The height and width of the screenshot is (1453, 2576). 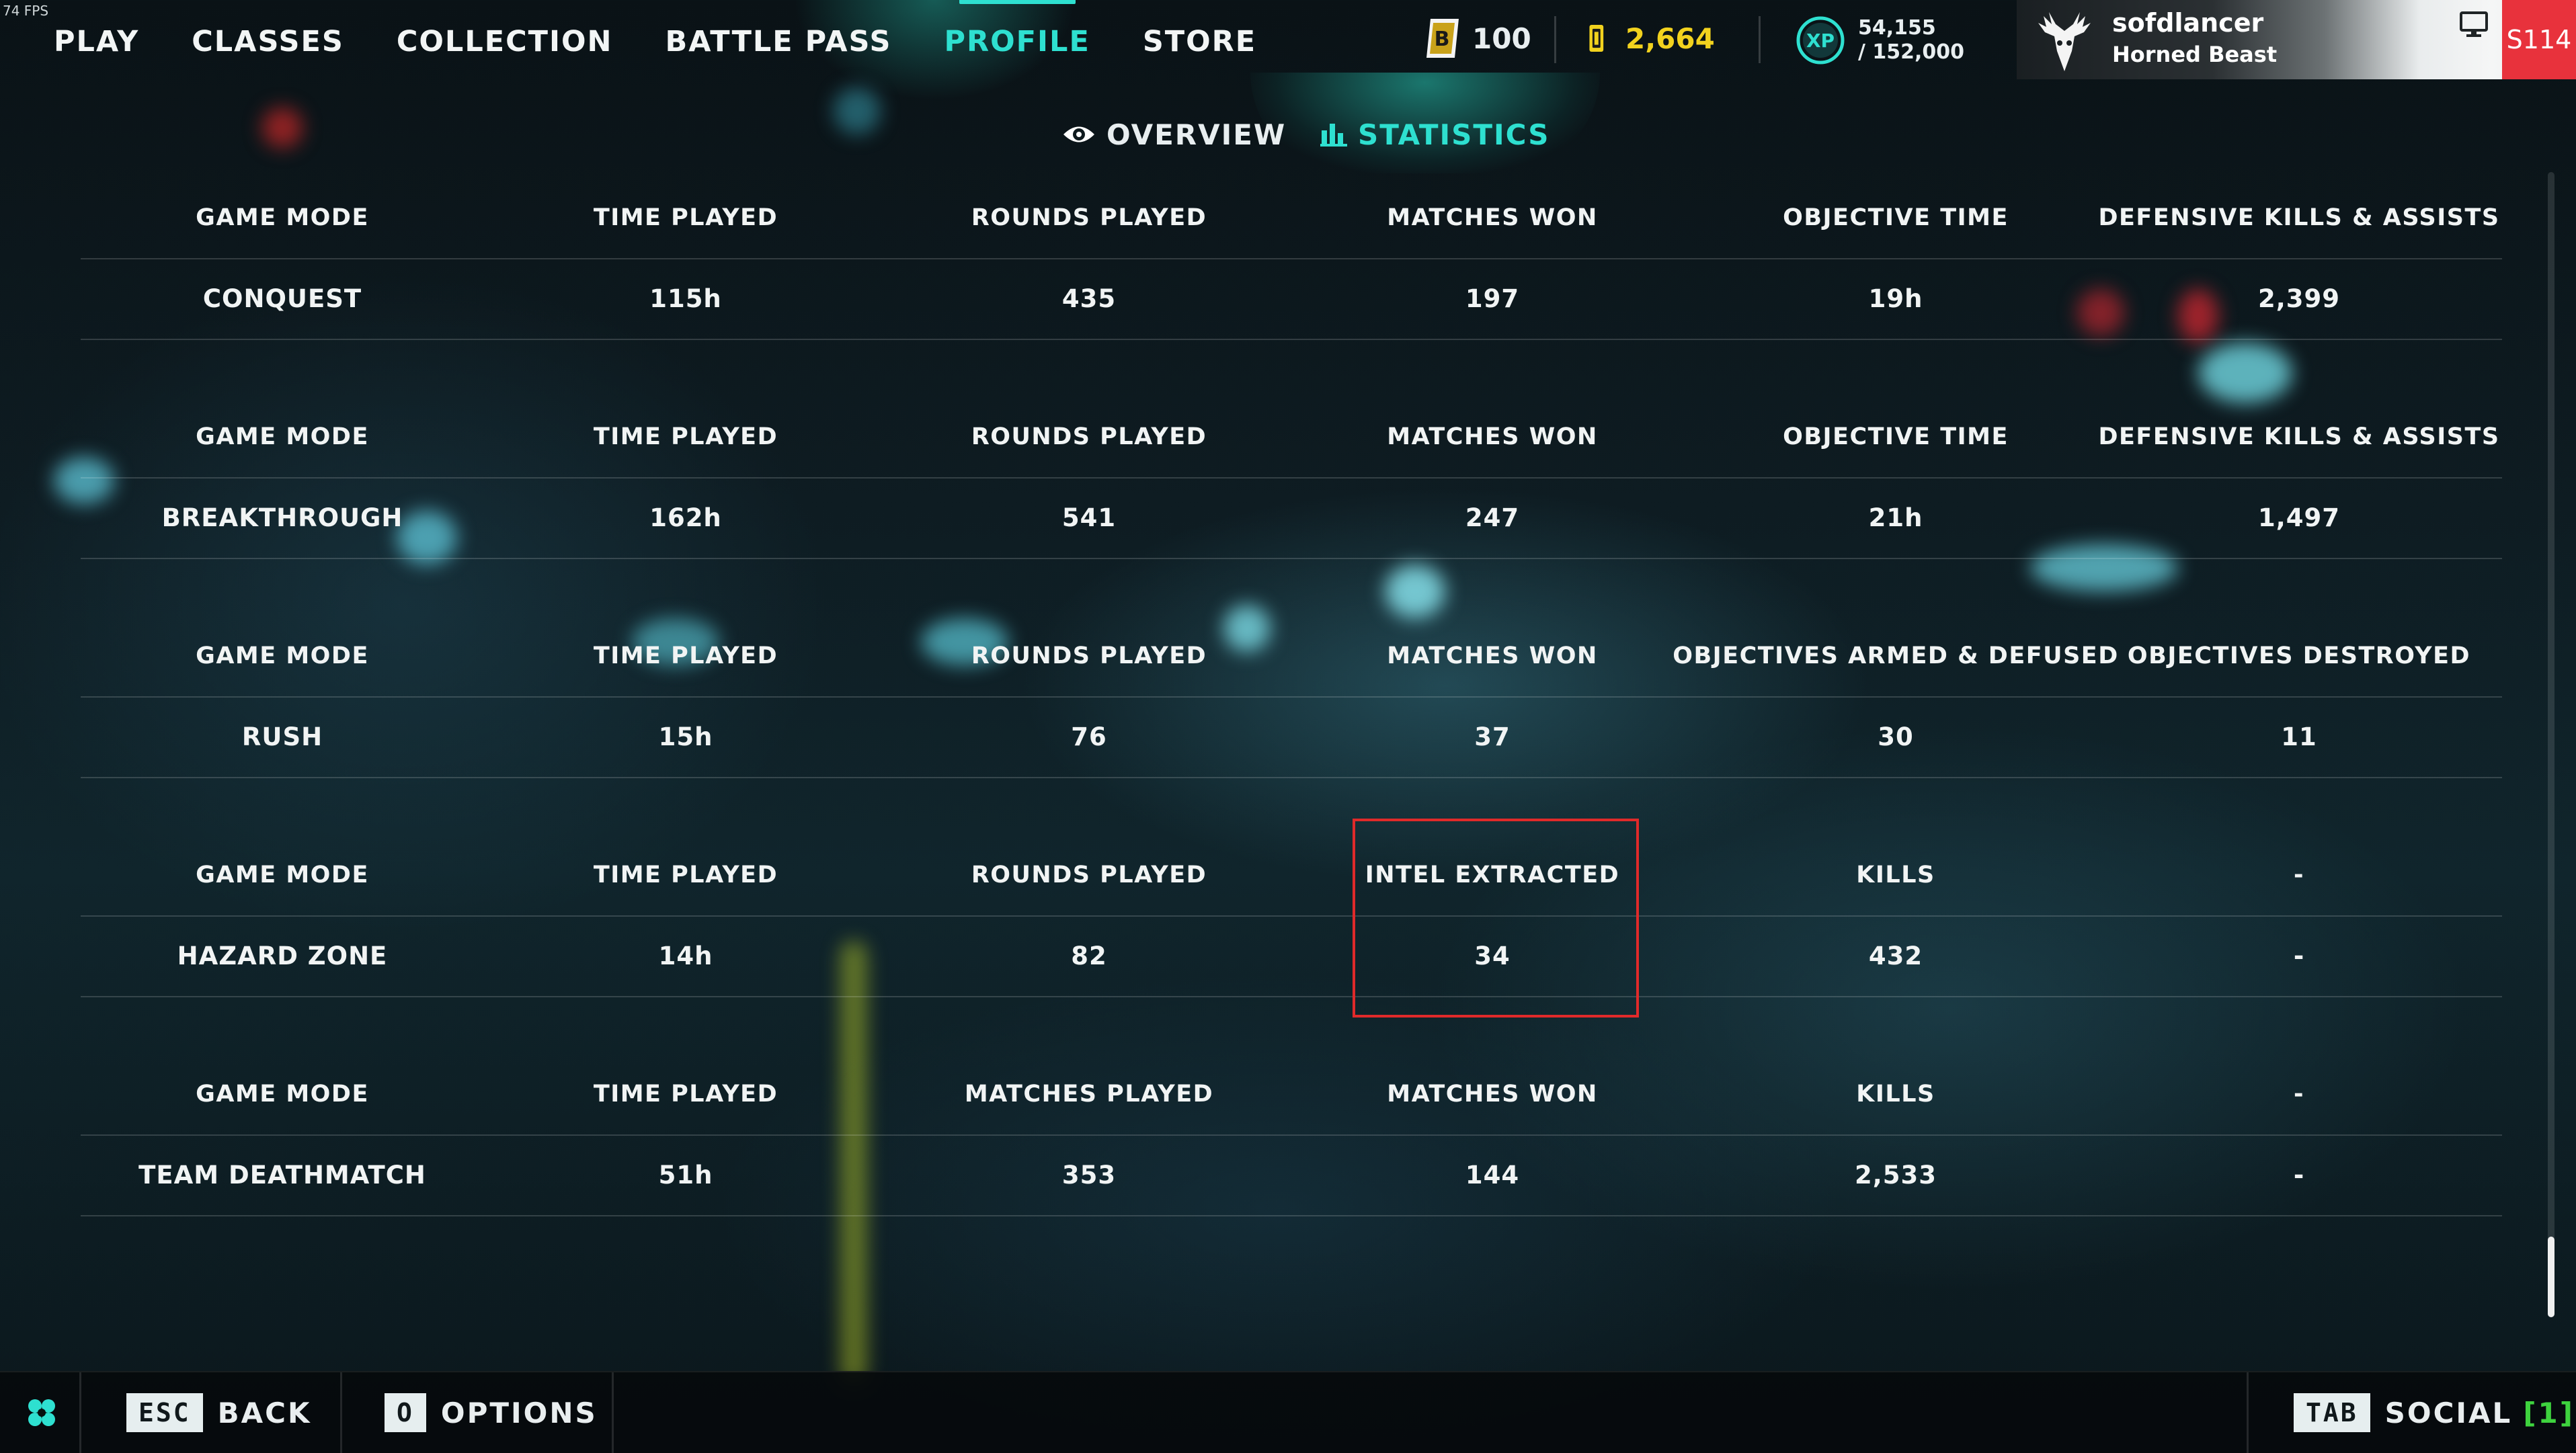 I want to click on battle-credits: B 100, so click(x=1477, y=38).